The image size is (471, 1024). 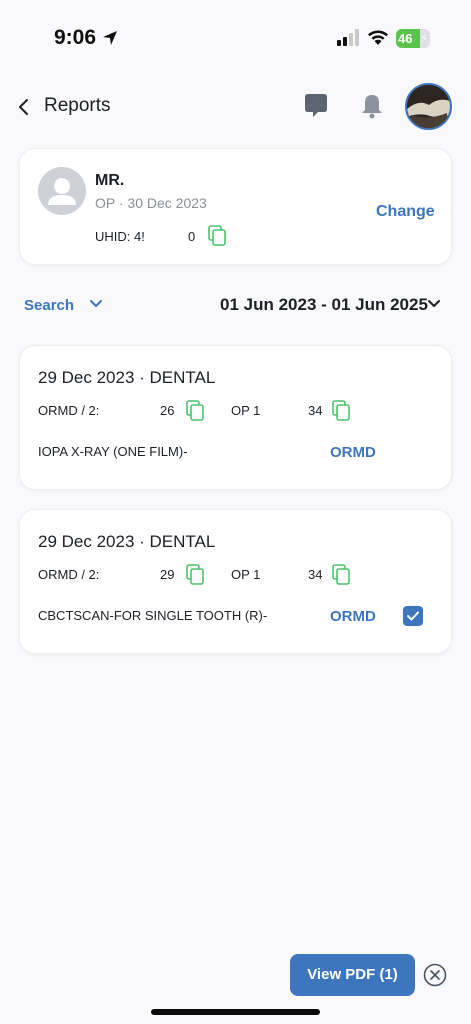 What do you see at coordinates (167, 574) in the screenshot?
I see `report-ref-tail: 29` at bounding box center [167, 574].